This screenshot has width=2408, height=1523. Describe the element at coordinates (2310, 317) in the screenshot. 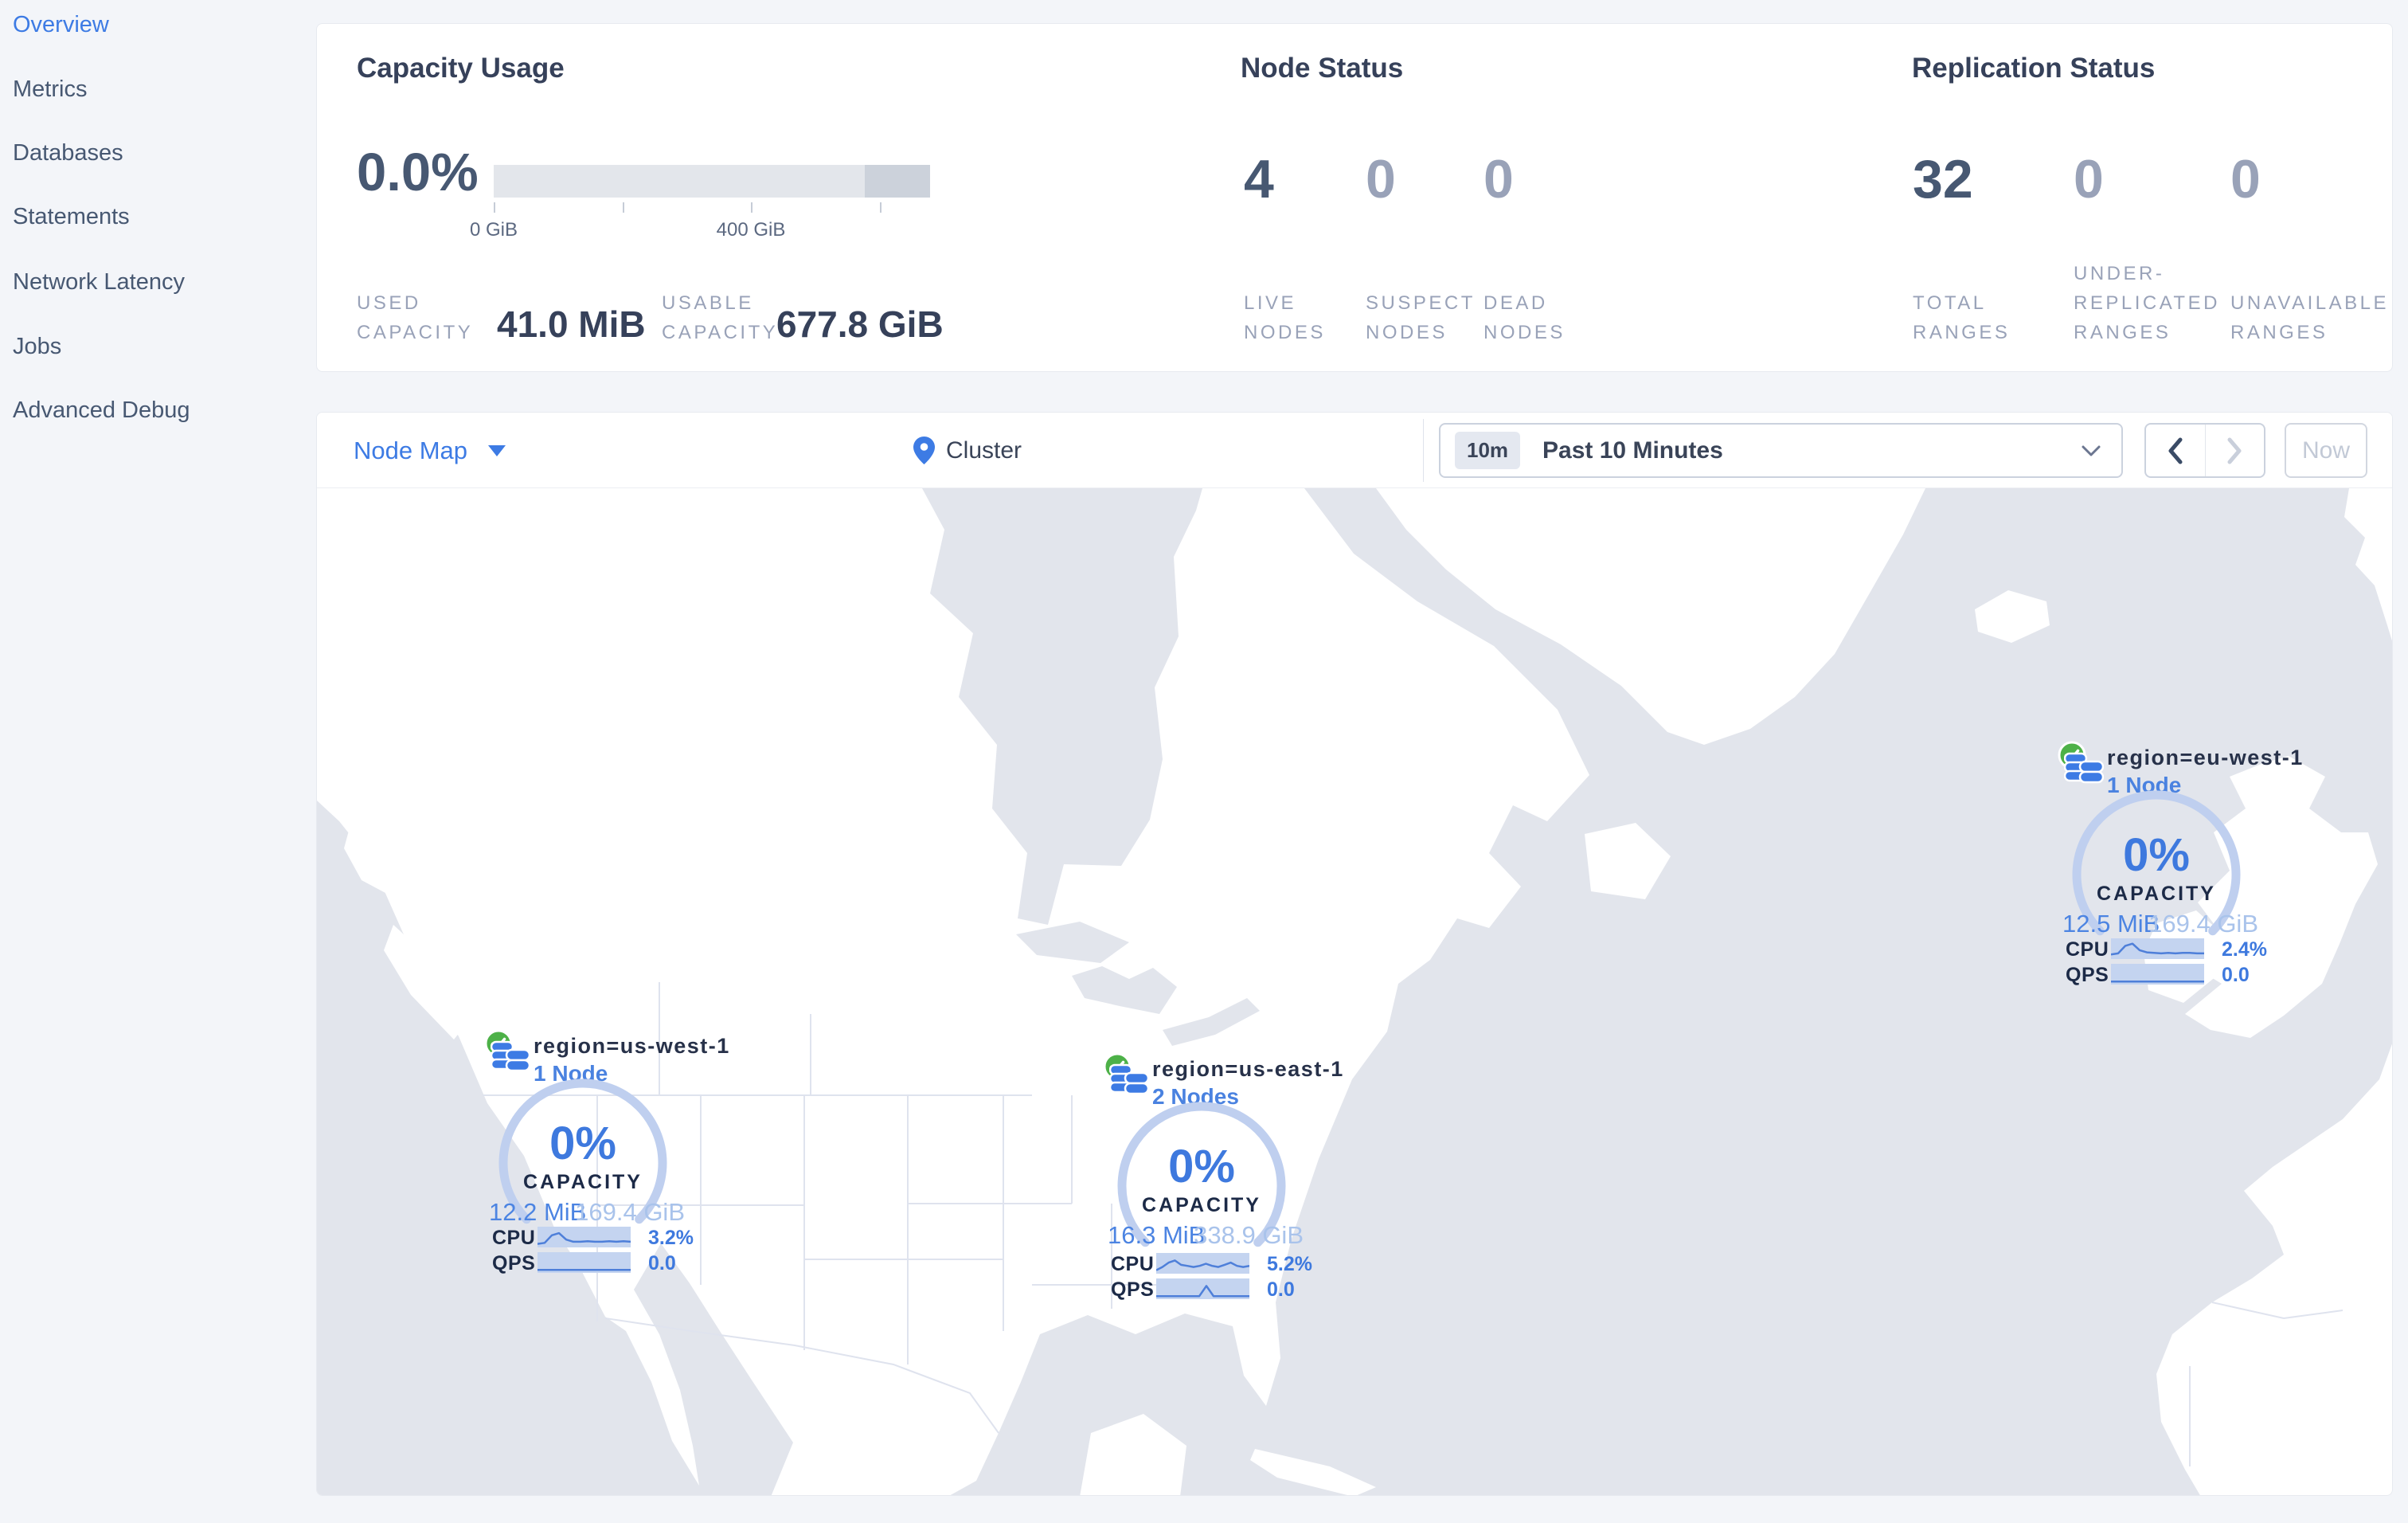

I see `unavailable-ranges-label: UNAVAILABLE RANGES` at that location.